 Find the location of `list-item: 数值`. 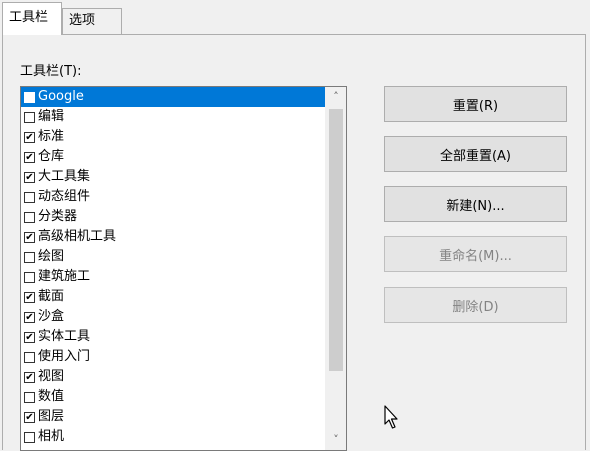

list-item: 数值 is located at coordinates (174, 397).